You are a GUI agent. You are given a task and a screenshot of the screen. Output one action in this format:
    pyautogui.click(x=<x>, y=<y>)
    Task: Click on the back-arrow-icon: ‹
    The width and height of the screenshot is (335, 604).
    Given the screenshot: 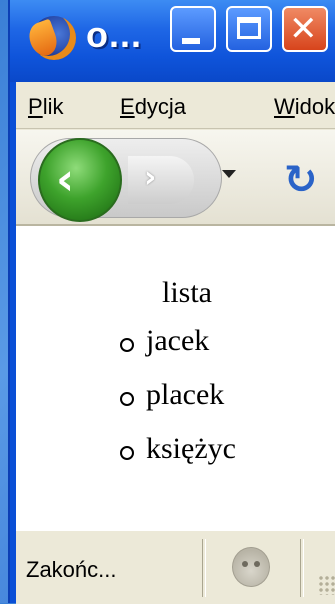 What is the action you would take?
    pyautogui.click(x=65, y=179)
    